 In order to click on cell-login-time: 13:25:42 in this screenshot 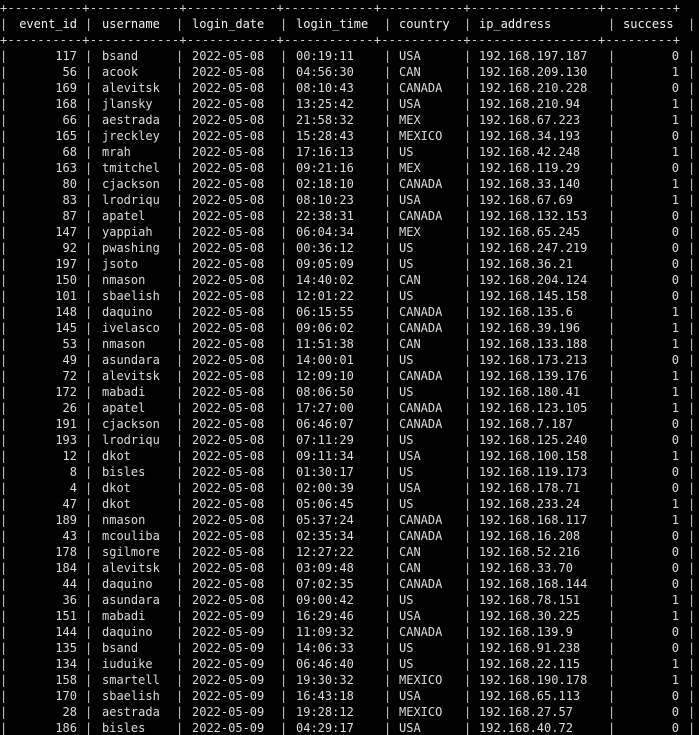, I will do `click(325, 104)`.